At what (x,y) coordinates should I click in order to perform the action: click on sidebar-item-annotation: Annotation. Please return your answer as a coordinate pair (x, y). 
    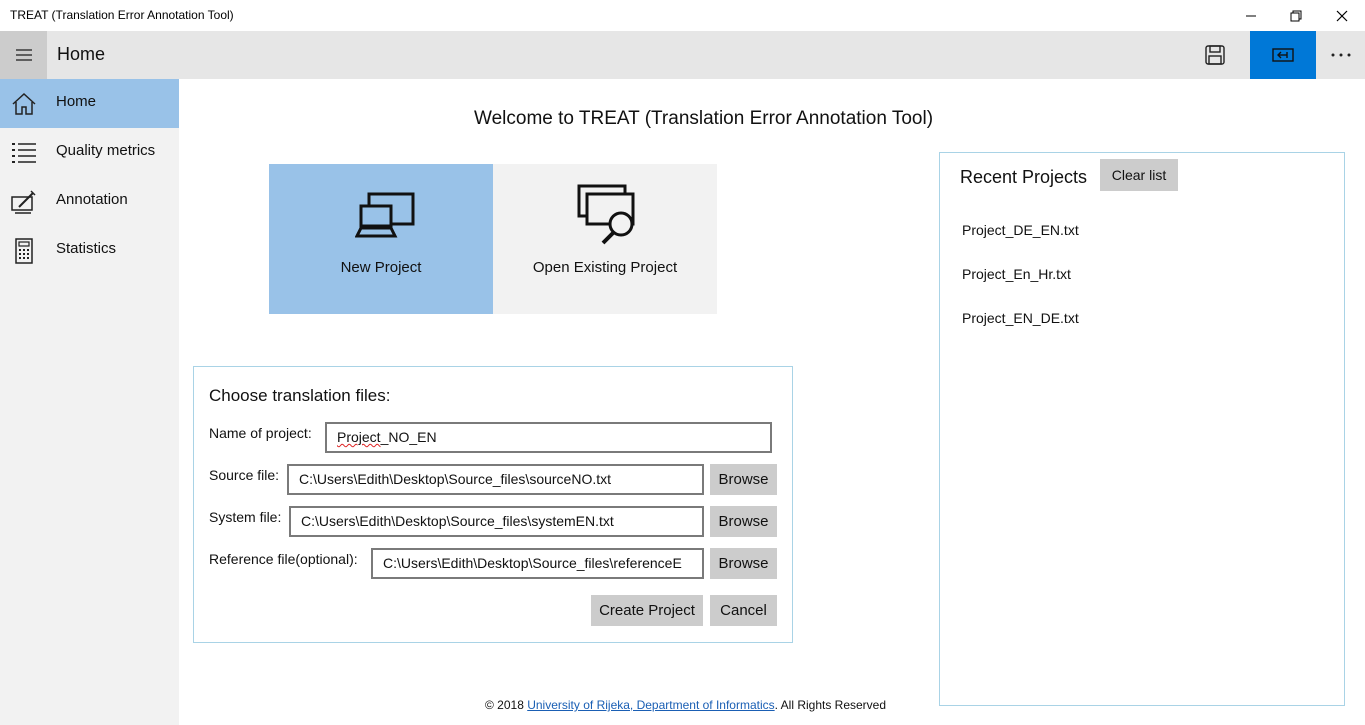
    Looking at the image, I should click on (89, 201).